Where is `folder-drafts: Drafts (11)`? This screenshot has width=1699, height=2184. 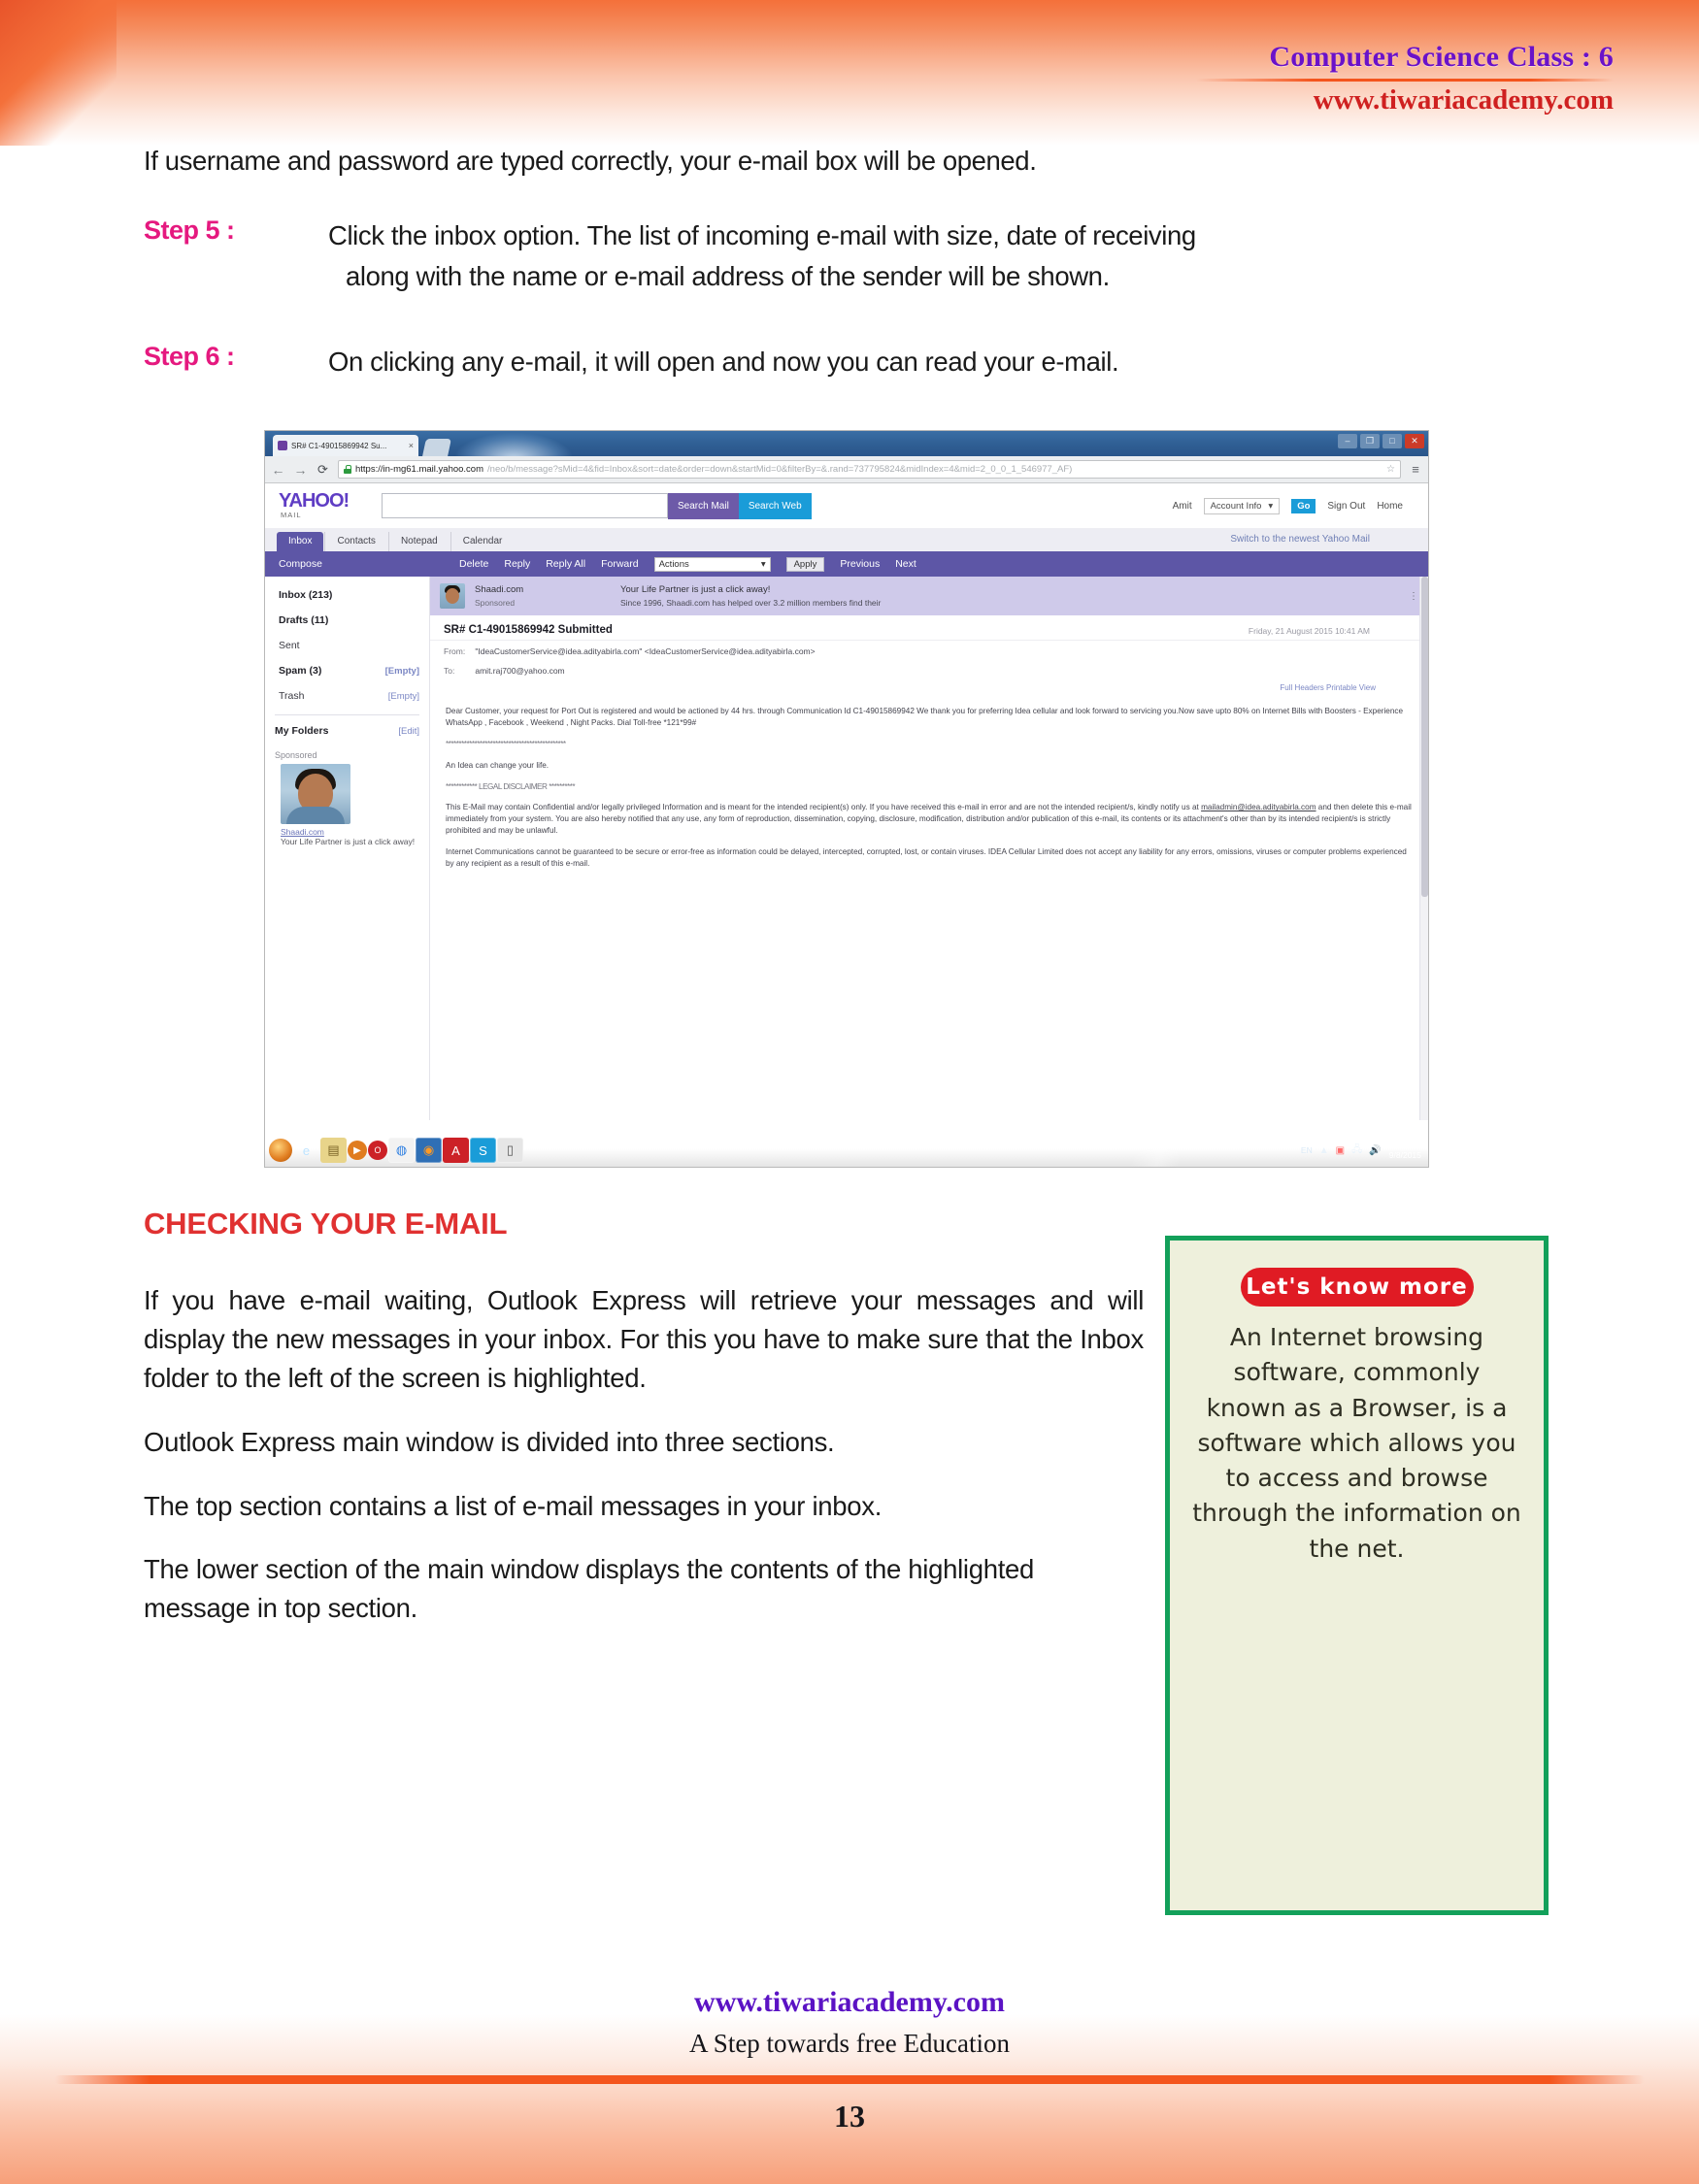
folder-drafts: Drafts (11) is located at coordinates (347, 620).